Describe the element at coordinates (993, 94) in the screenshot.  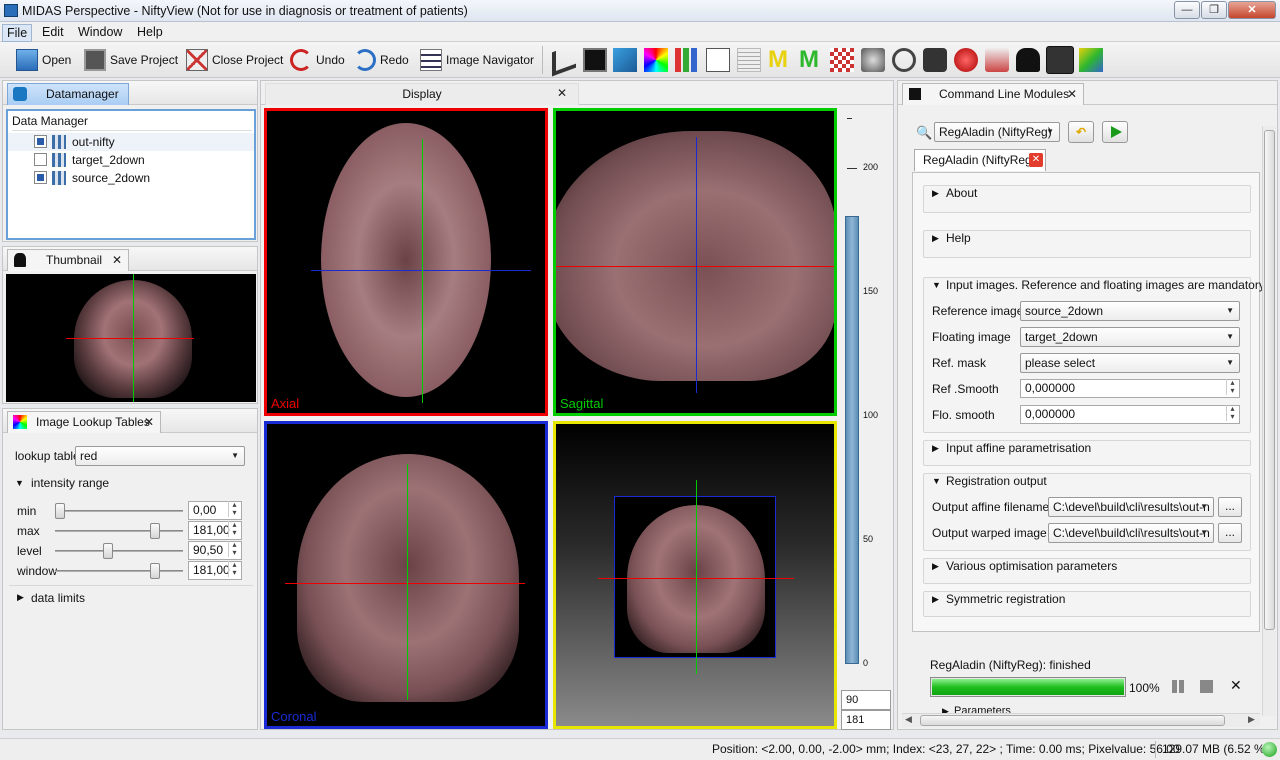
I see `tab-command-line-modules: Command Line Modules ✕` at that location.